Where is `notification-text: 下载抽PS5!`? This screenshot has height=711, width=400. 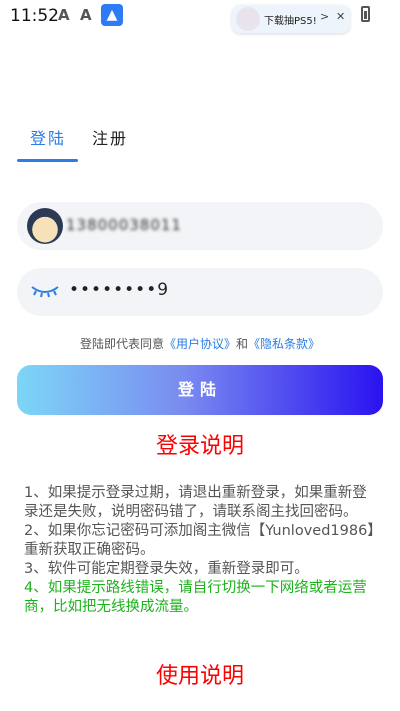
notification-text: 下载抽PS5! is located at coordinates (290, 21).